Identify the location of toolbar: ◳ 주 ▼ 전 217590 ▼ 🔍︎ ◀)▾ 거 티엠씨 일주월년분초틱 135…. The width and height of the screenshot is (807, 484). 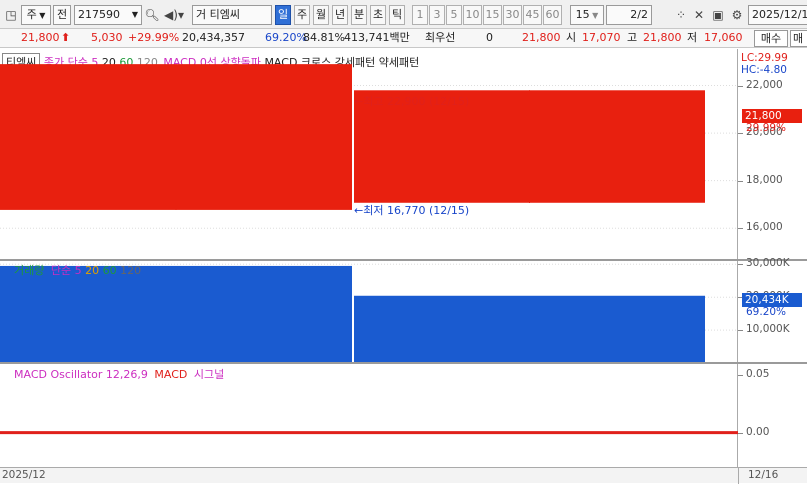
(403, 14).